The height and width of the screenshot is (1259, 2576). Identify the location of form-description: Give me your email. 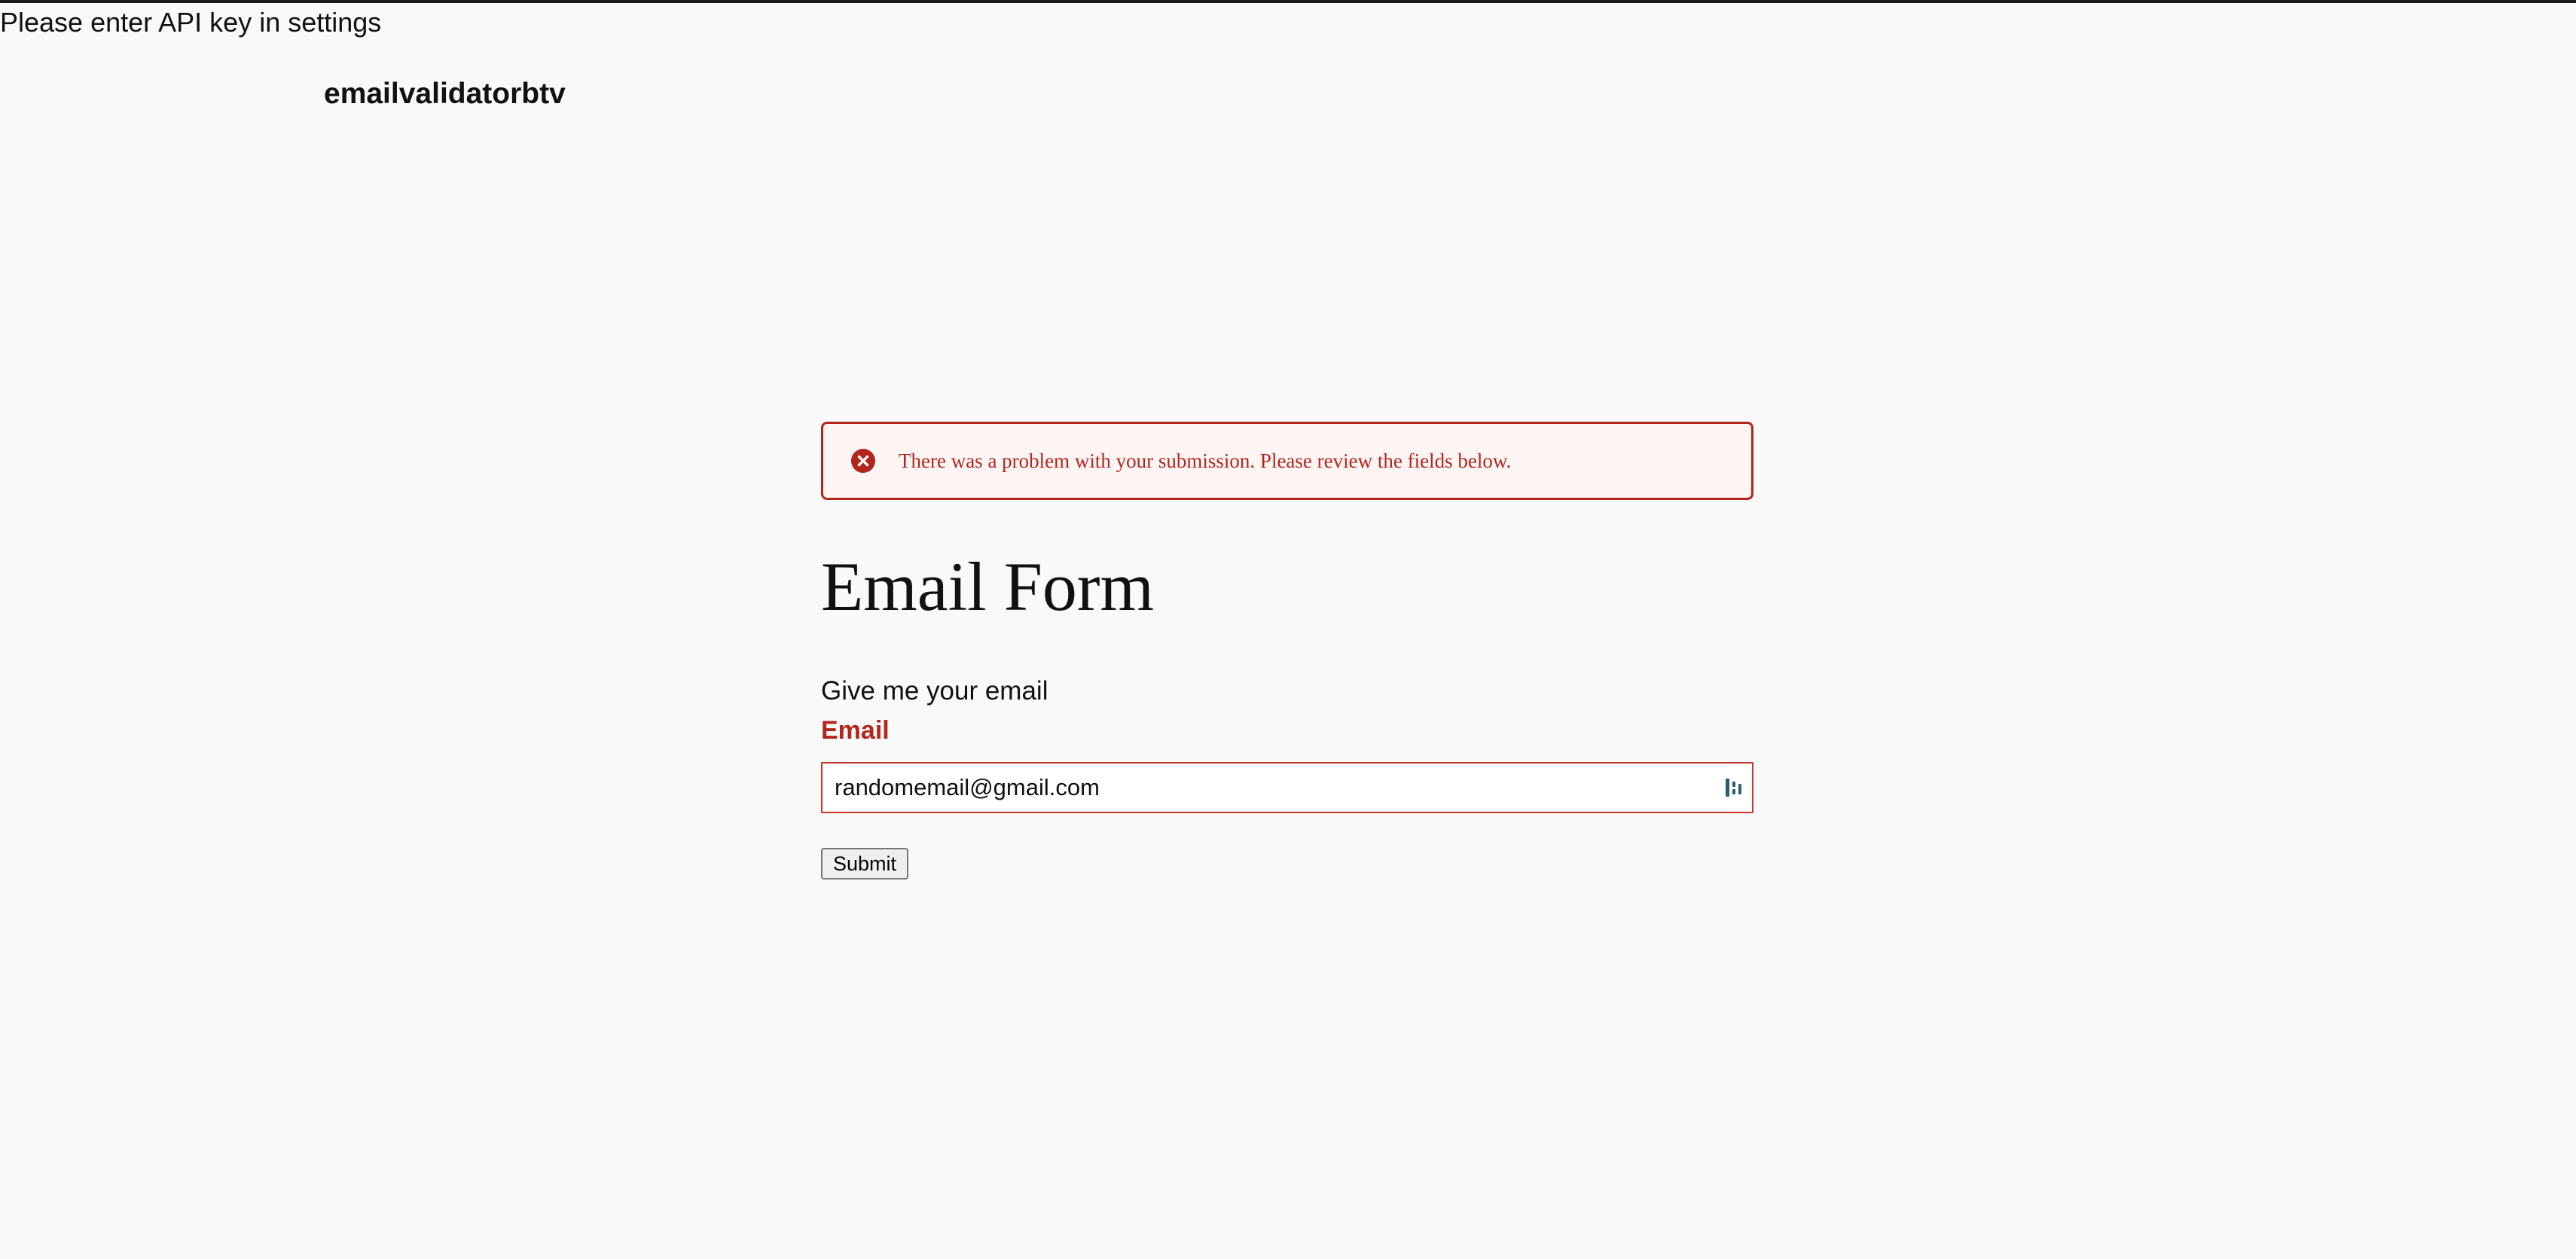
(935, 691).